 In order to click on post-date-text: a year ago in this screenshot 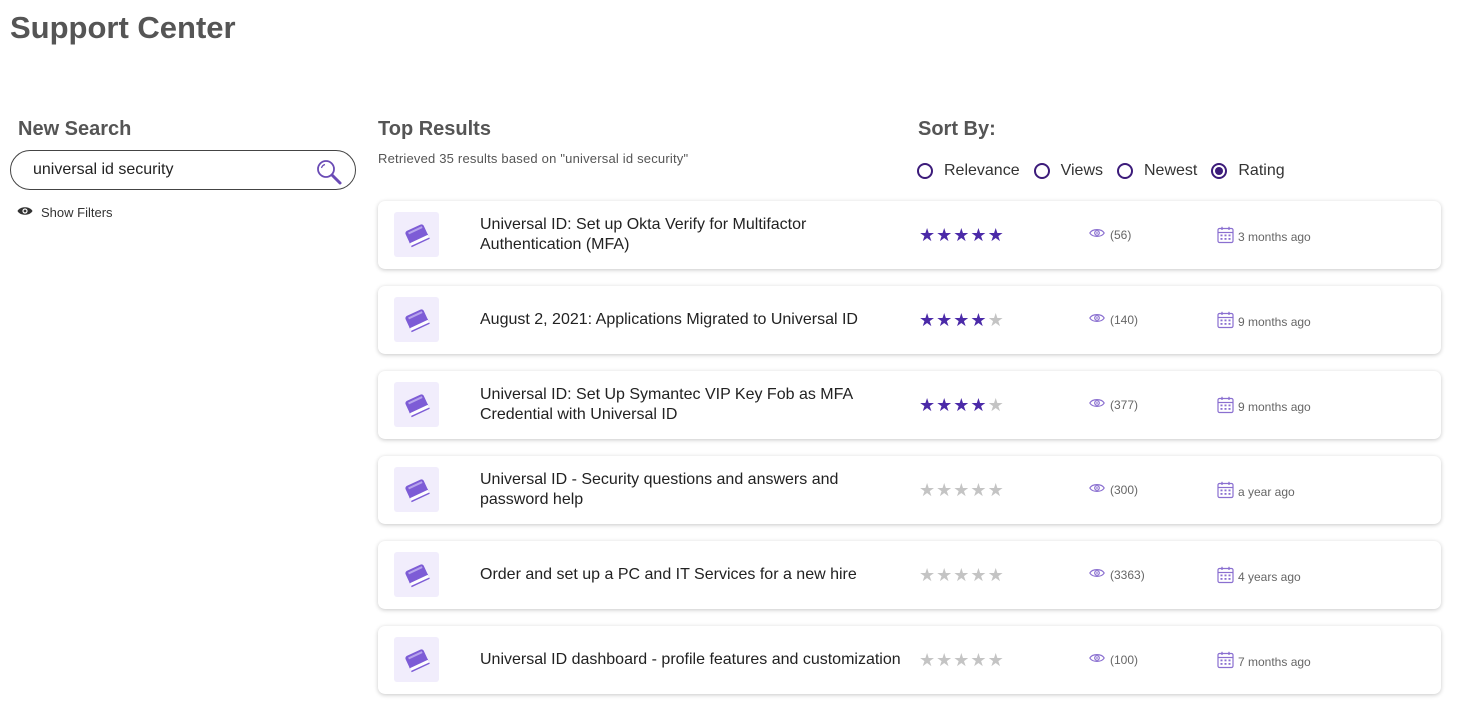, I will do `click(1266, 491)`.